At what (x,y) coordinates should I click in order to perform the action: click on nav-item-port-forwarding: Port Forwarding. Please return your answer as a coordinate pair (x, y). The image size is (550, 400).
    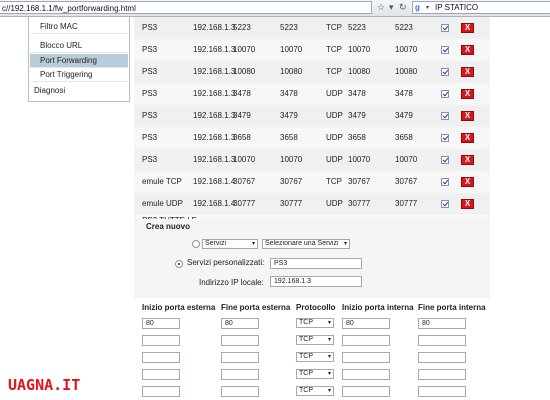
    Looking at the image, I should click on (79, 61).